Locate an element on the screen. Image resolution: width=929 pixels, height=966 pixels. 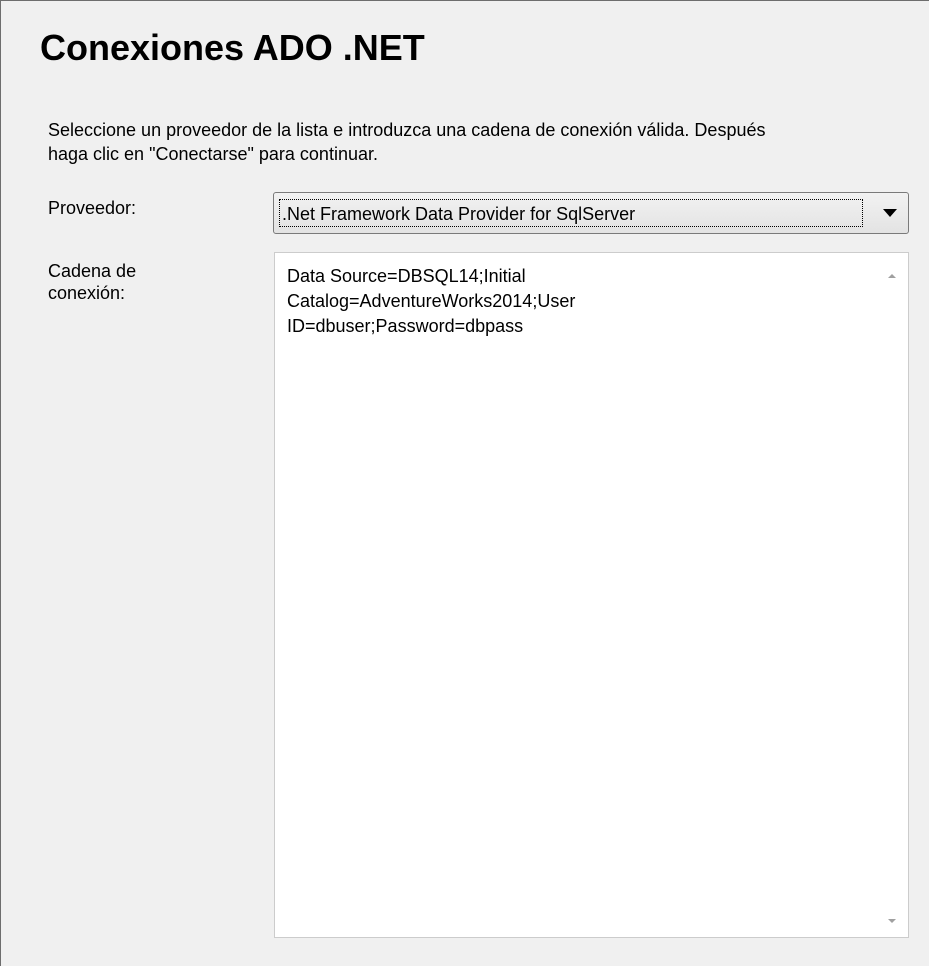
connection-string-label-line-2: conexión: is located at coordinates (87, 293).